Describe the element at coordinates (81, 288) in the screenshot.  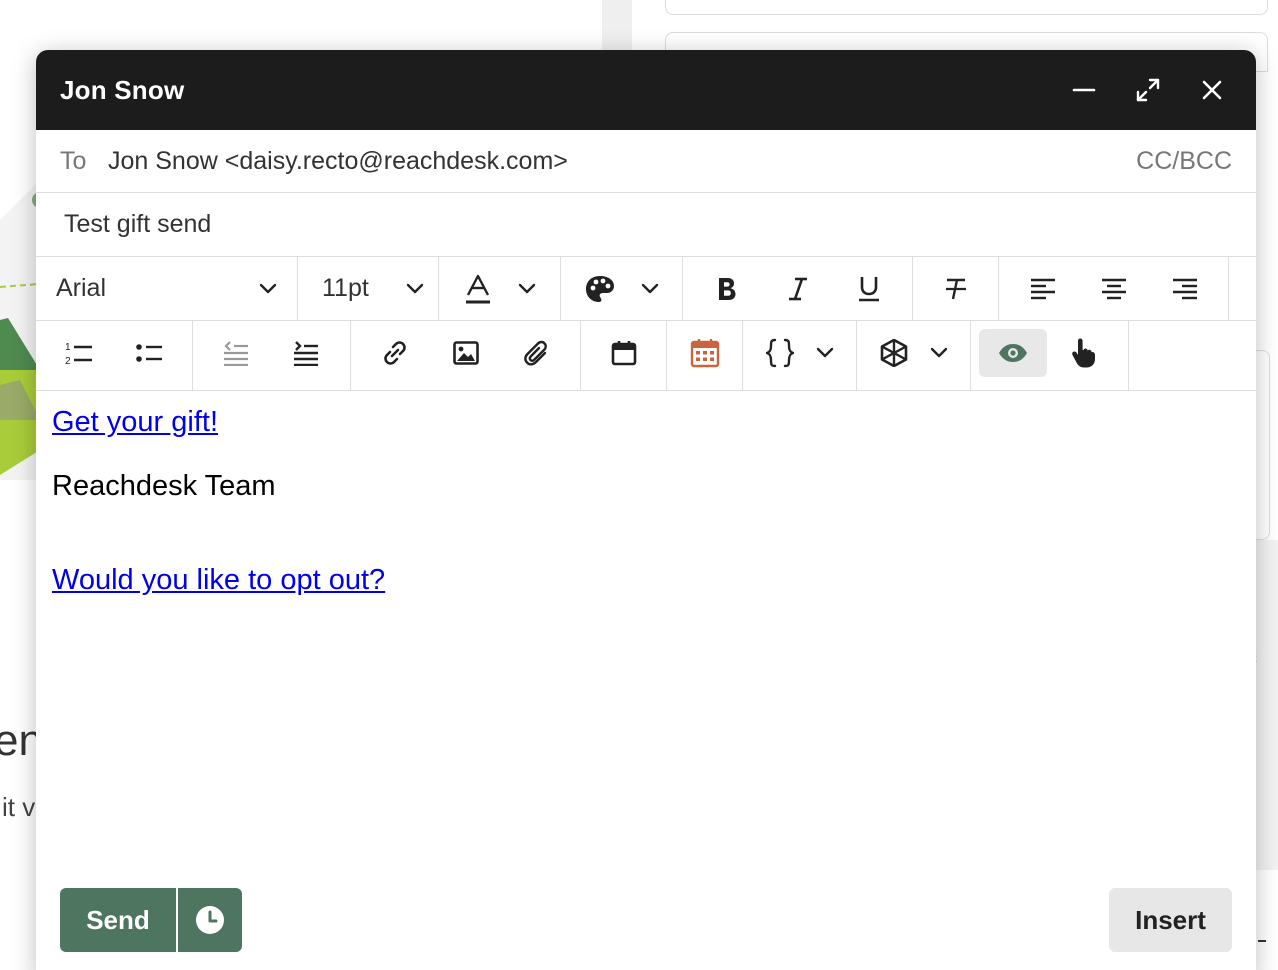
I see `font-family-value: Arial` at that location.